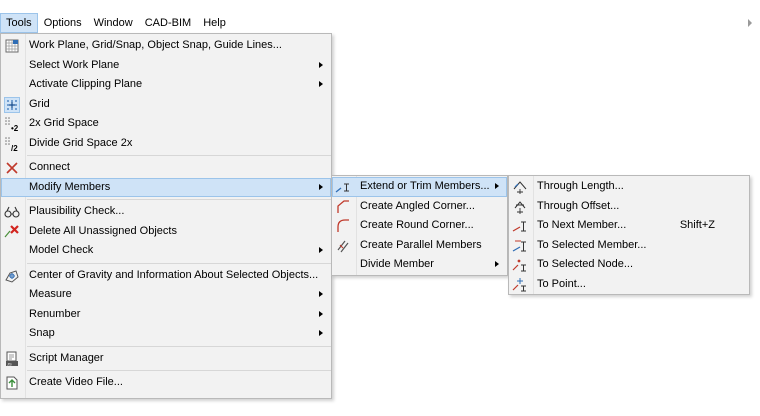  Describe the element at coordinates (750, 23) in the screenshot. I see `menubar-overflow-arrow-icon` at that location.